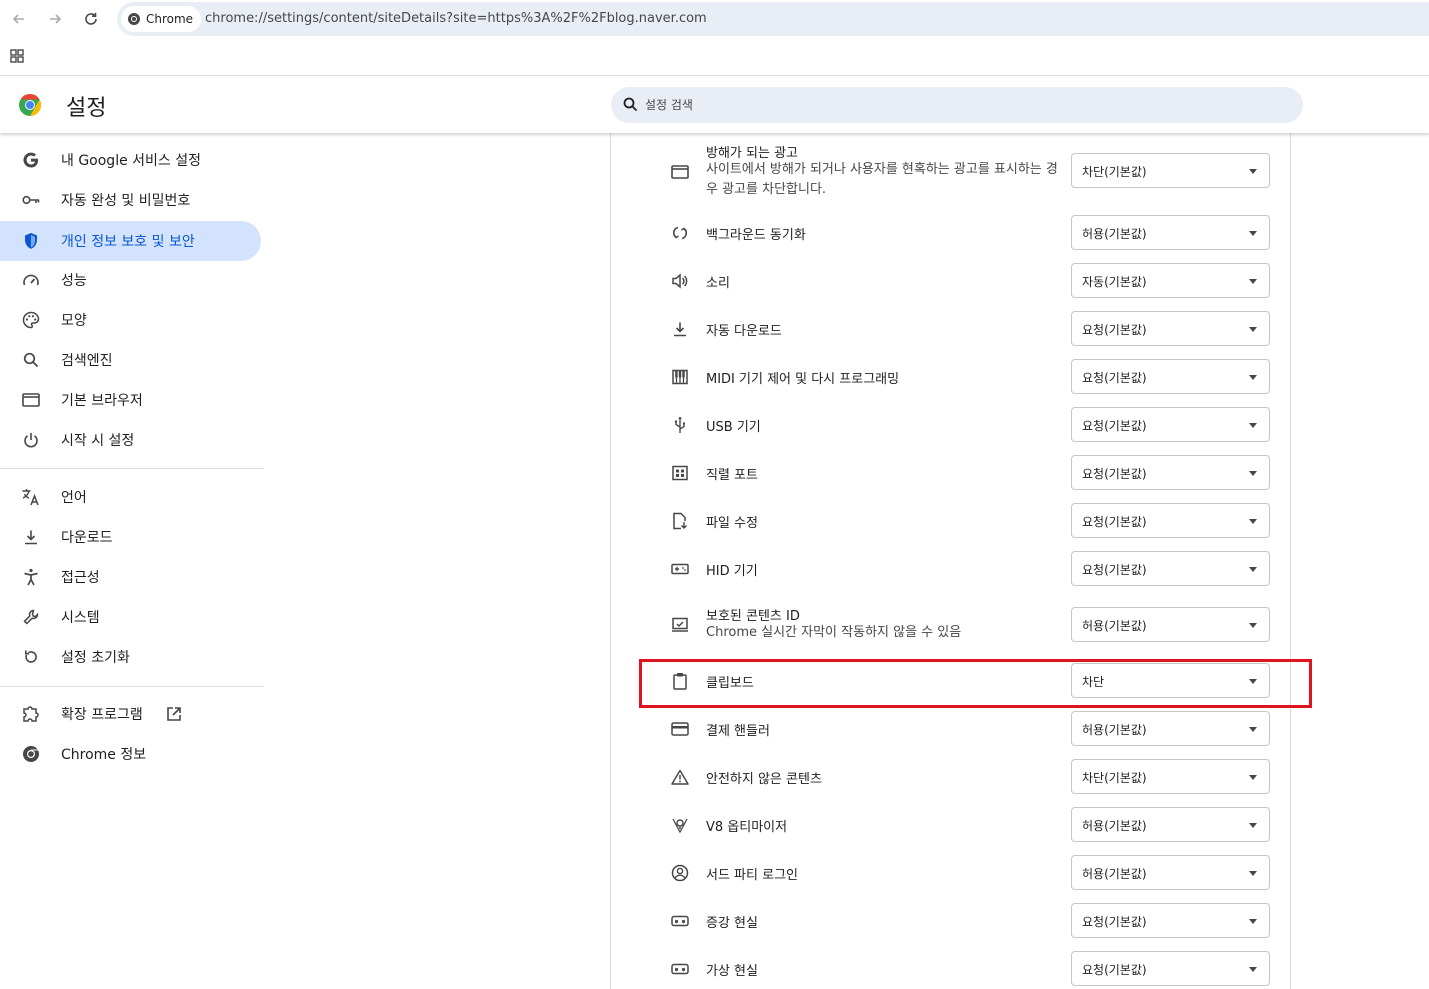 This screenshot has width=1429, height=989. Describe the element at coordinates (17, 56) in the screenshot. I see `apps-grid-icon` at that location.